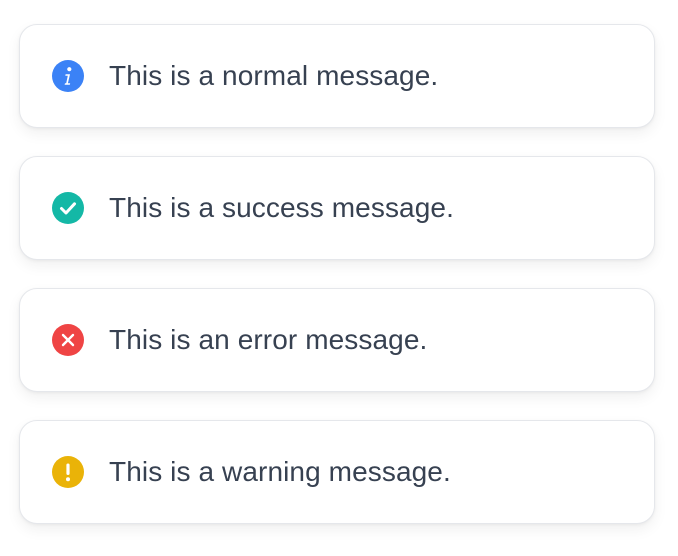  I want to click on toast-message: This is a warning message., so click(280, 471).